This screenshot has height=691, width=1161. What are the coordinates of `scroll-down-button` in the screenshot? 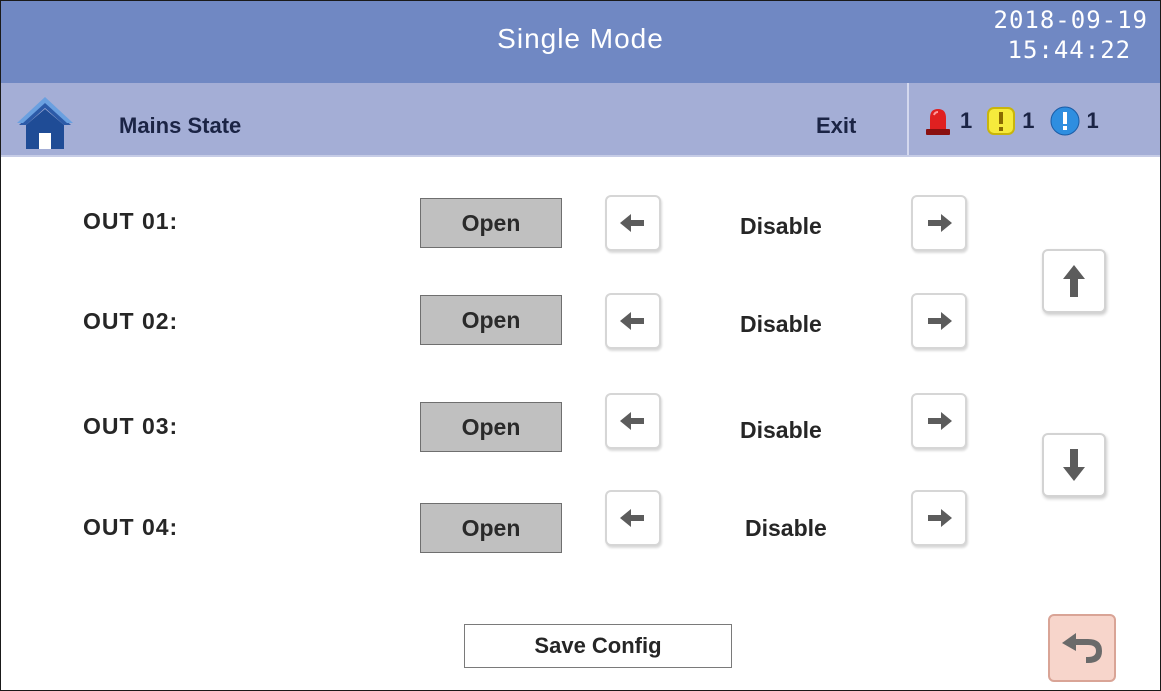 It's located at (1074, 465).